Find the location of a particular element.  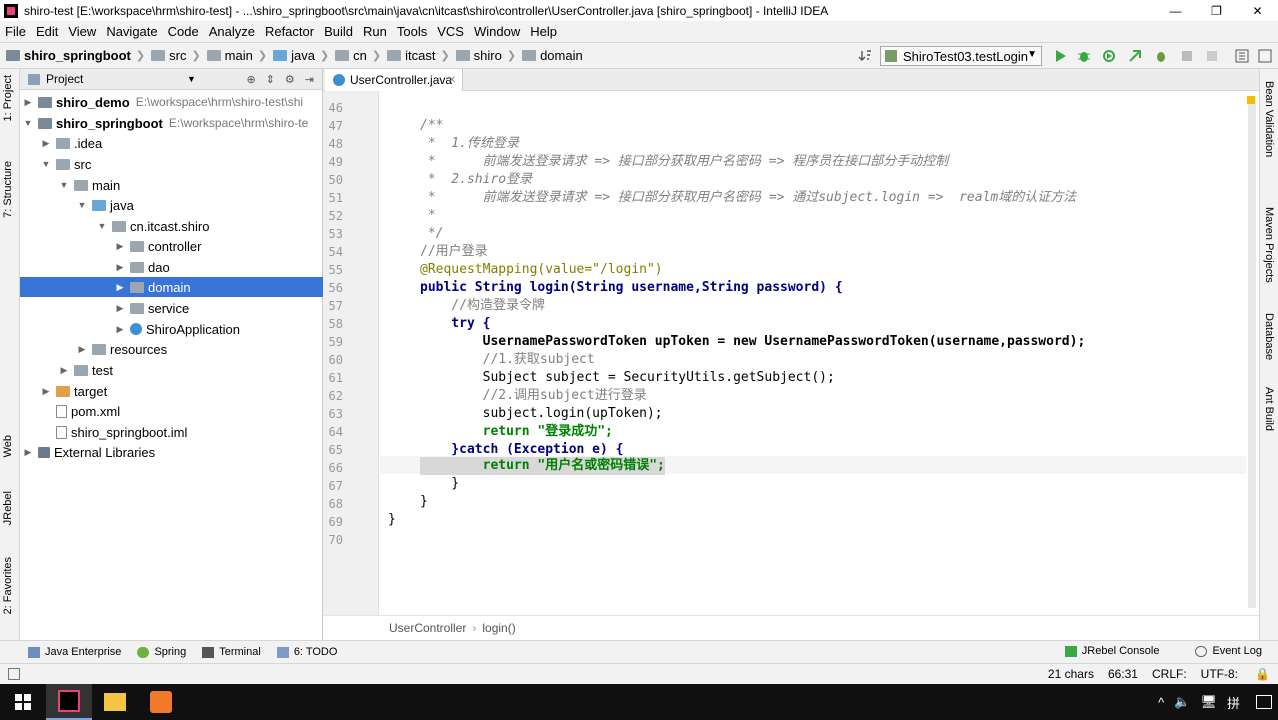

crumb-cn: cn ❯ is located at coordinates (355, 55).